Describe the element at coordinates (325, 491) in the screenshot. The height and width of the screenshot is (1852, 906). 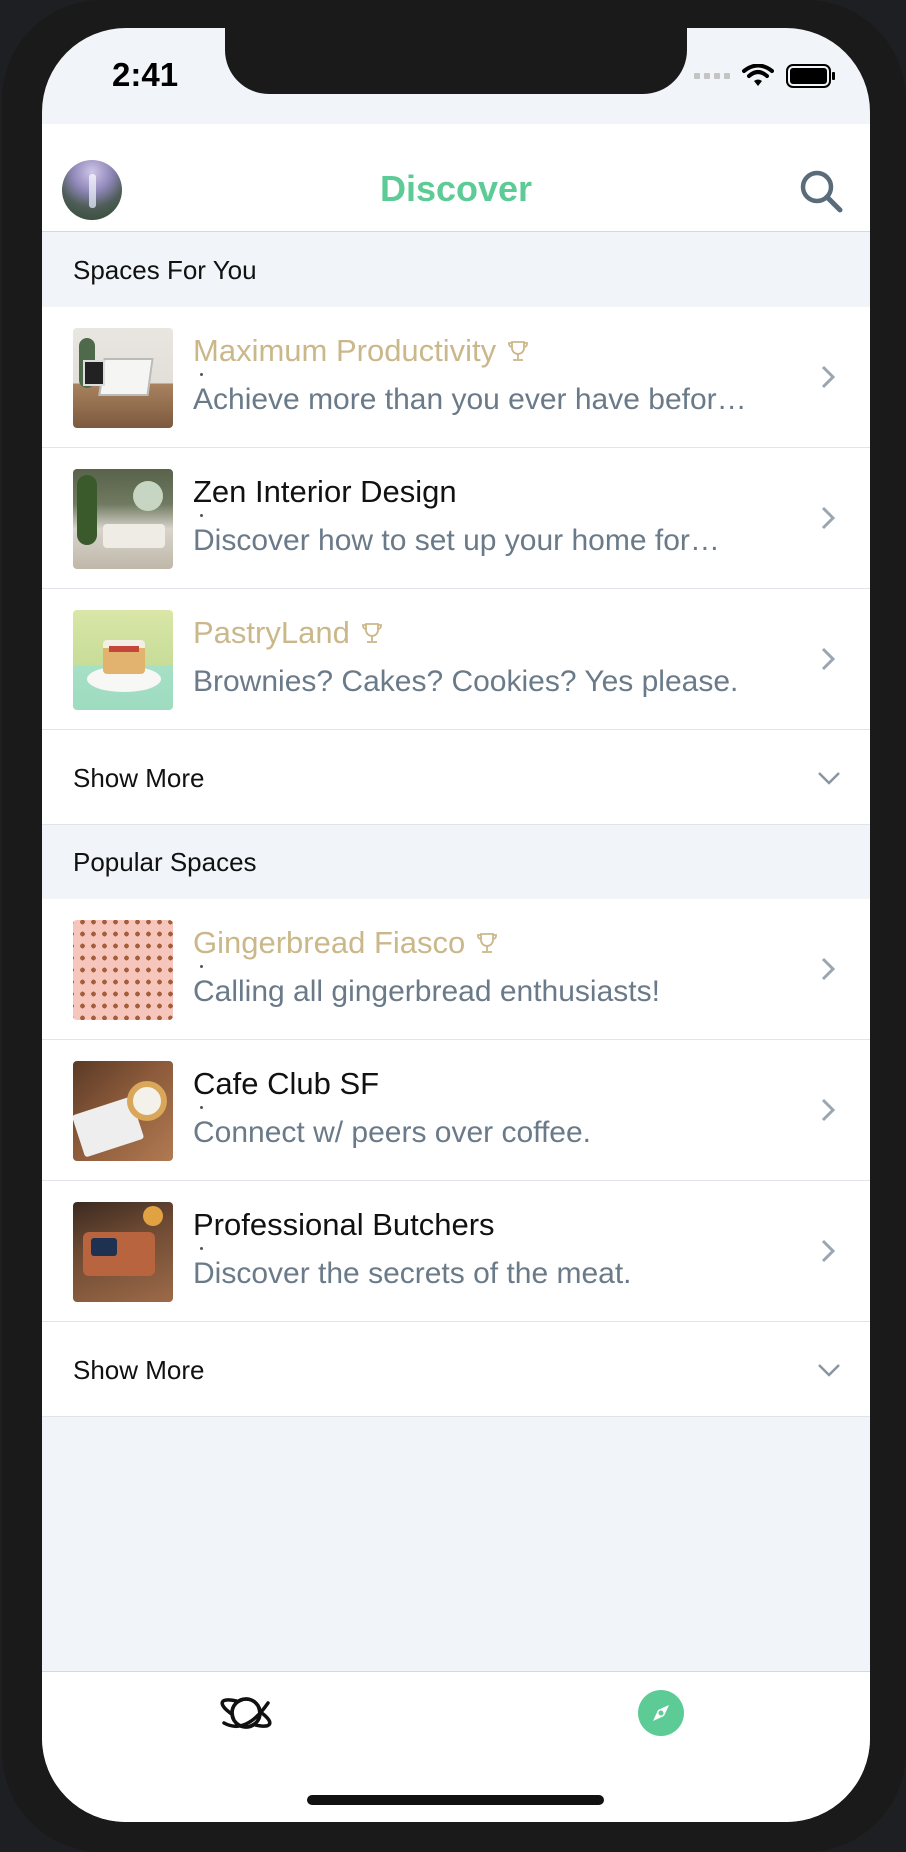
I see `space-title: Zen Interior Design` at that location.